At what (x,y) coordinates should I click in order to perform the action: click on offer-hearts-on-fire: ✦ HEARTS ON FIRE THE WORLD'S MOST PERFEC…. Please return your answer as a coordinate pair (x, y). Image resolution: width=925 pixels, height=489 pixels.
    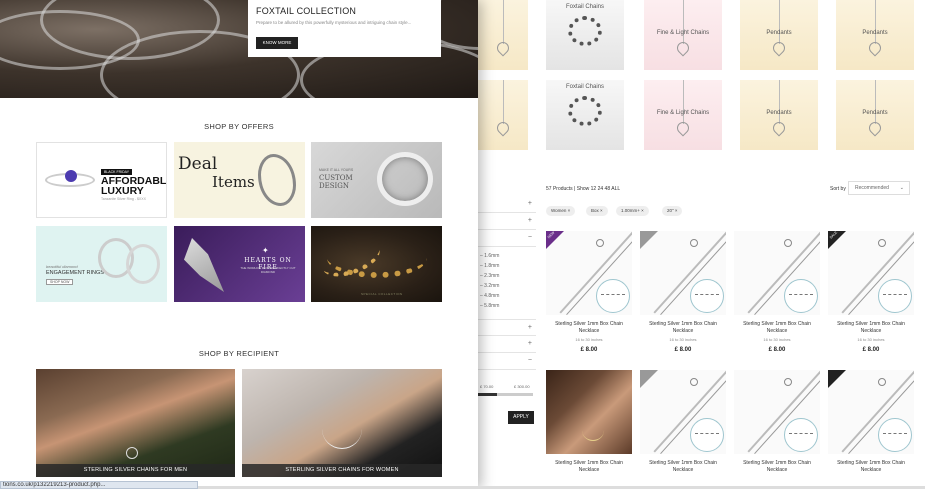
    Looking at the image, I should click on (239, 264).